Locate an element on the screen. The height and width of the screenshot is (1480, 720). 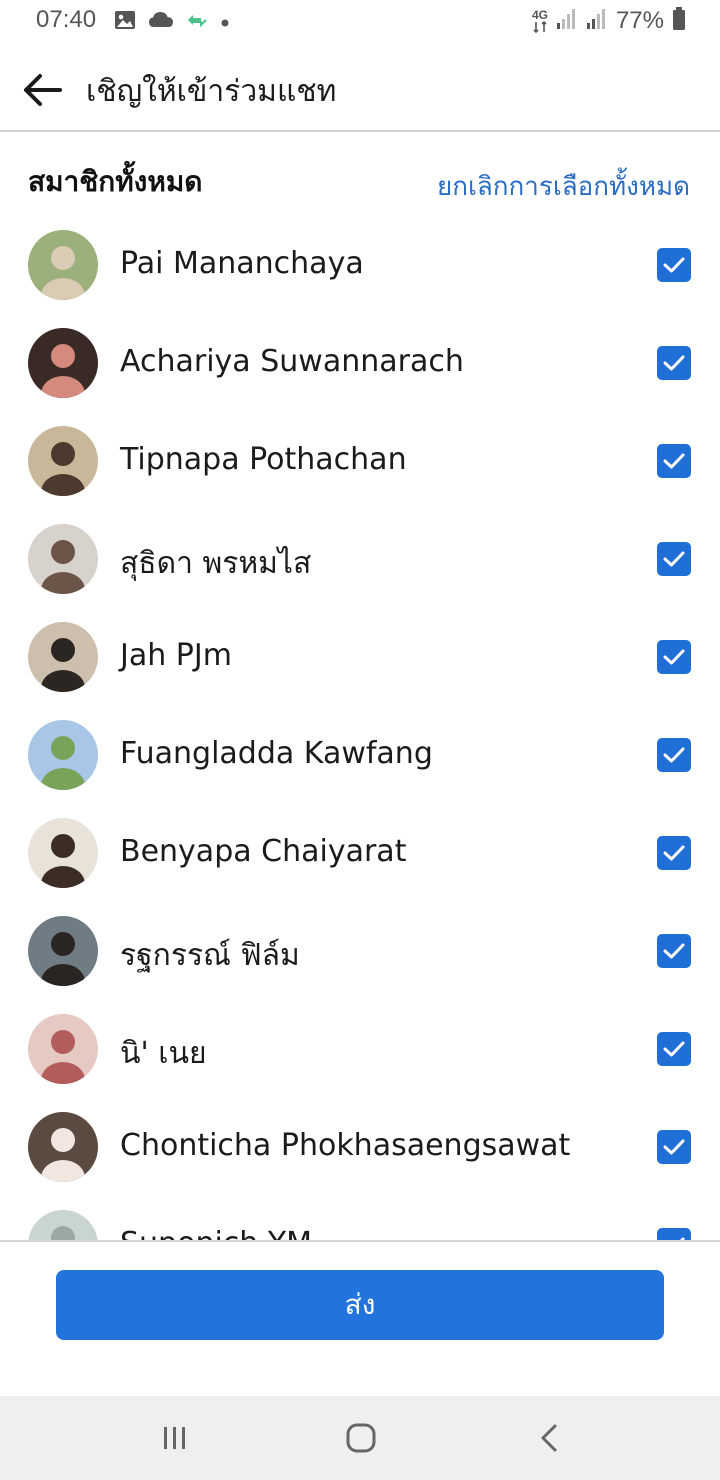
member-name: Suponich YM is located at coordinates (216, 1233).